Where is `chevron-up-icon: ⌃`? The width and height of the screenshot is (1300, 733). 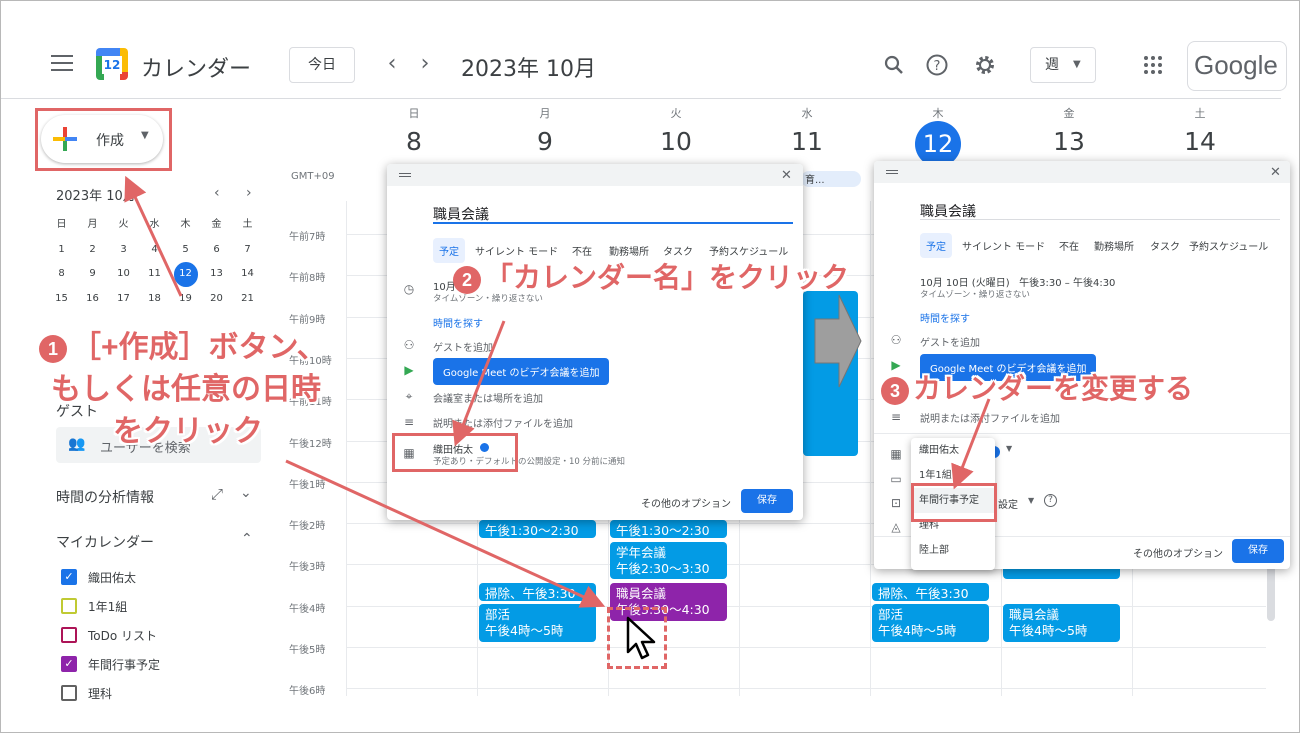
chevron-up-icon: ⌃ is located at coordinates (247, 539).